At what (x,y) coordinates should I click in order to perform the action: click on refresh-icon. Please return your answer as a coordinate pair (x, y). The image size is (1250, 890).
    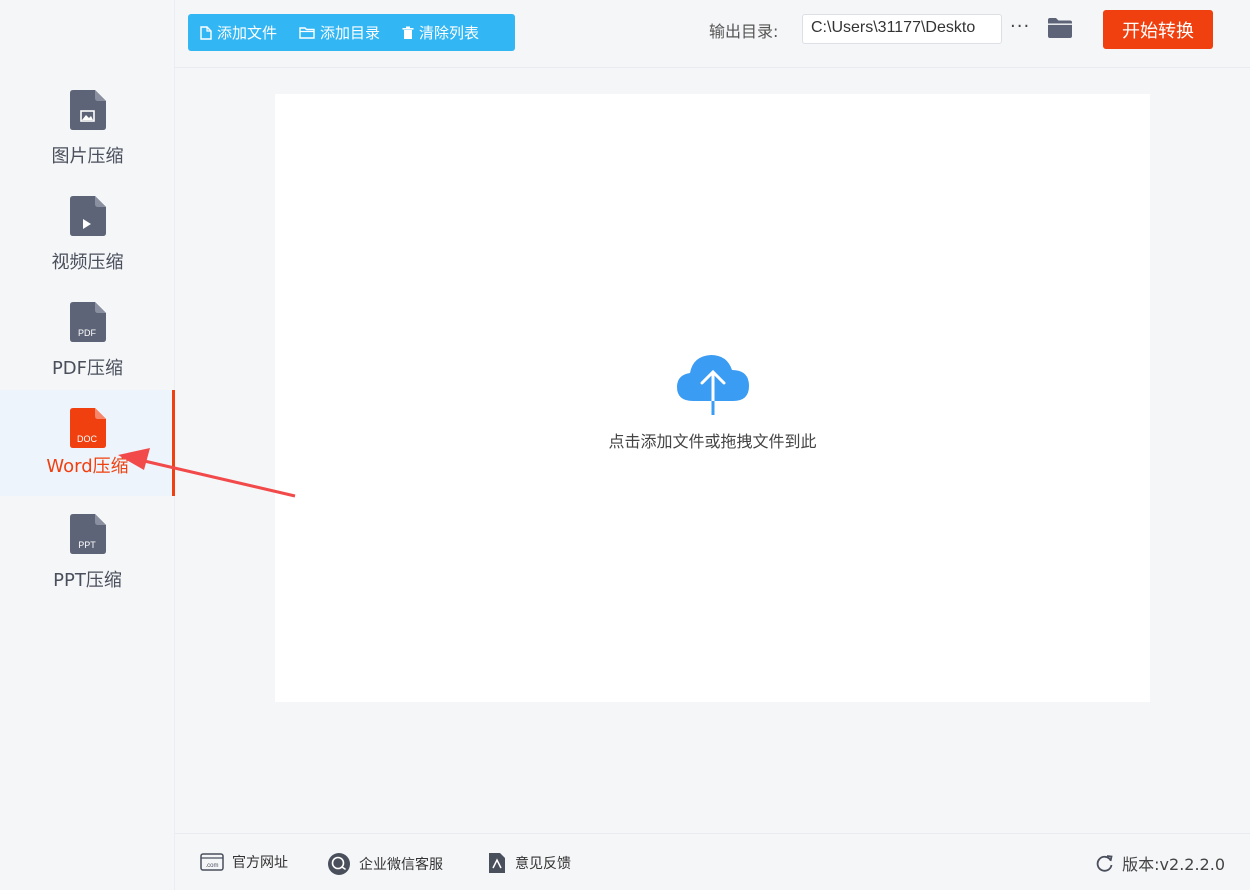
    Looking at the image, I should click on (1104, 863).